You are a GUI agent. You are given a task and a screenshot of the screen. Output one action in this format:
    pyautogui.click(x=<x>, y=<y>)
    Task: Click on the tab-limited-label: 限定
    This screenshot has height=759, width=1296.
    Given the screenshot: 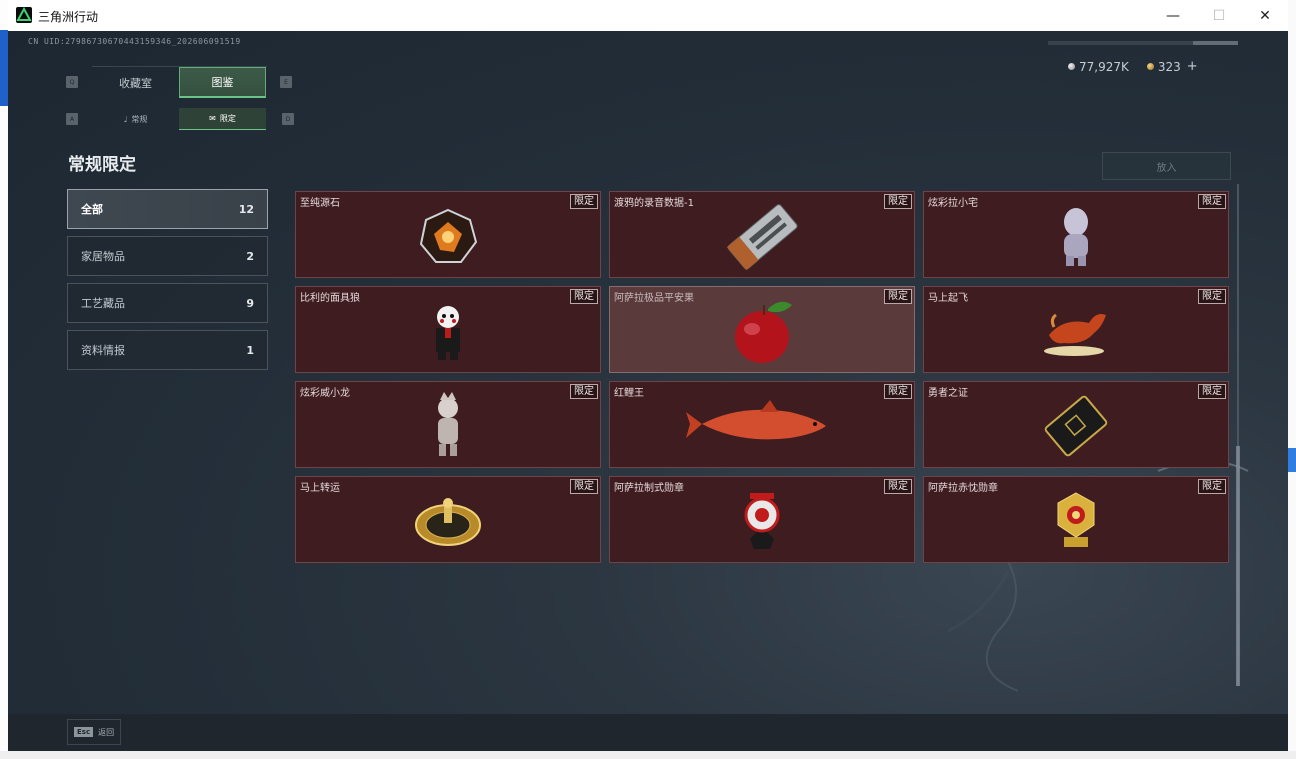 What is the action you would take?
    pyautogui.click(x=227, y=118)
    